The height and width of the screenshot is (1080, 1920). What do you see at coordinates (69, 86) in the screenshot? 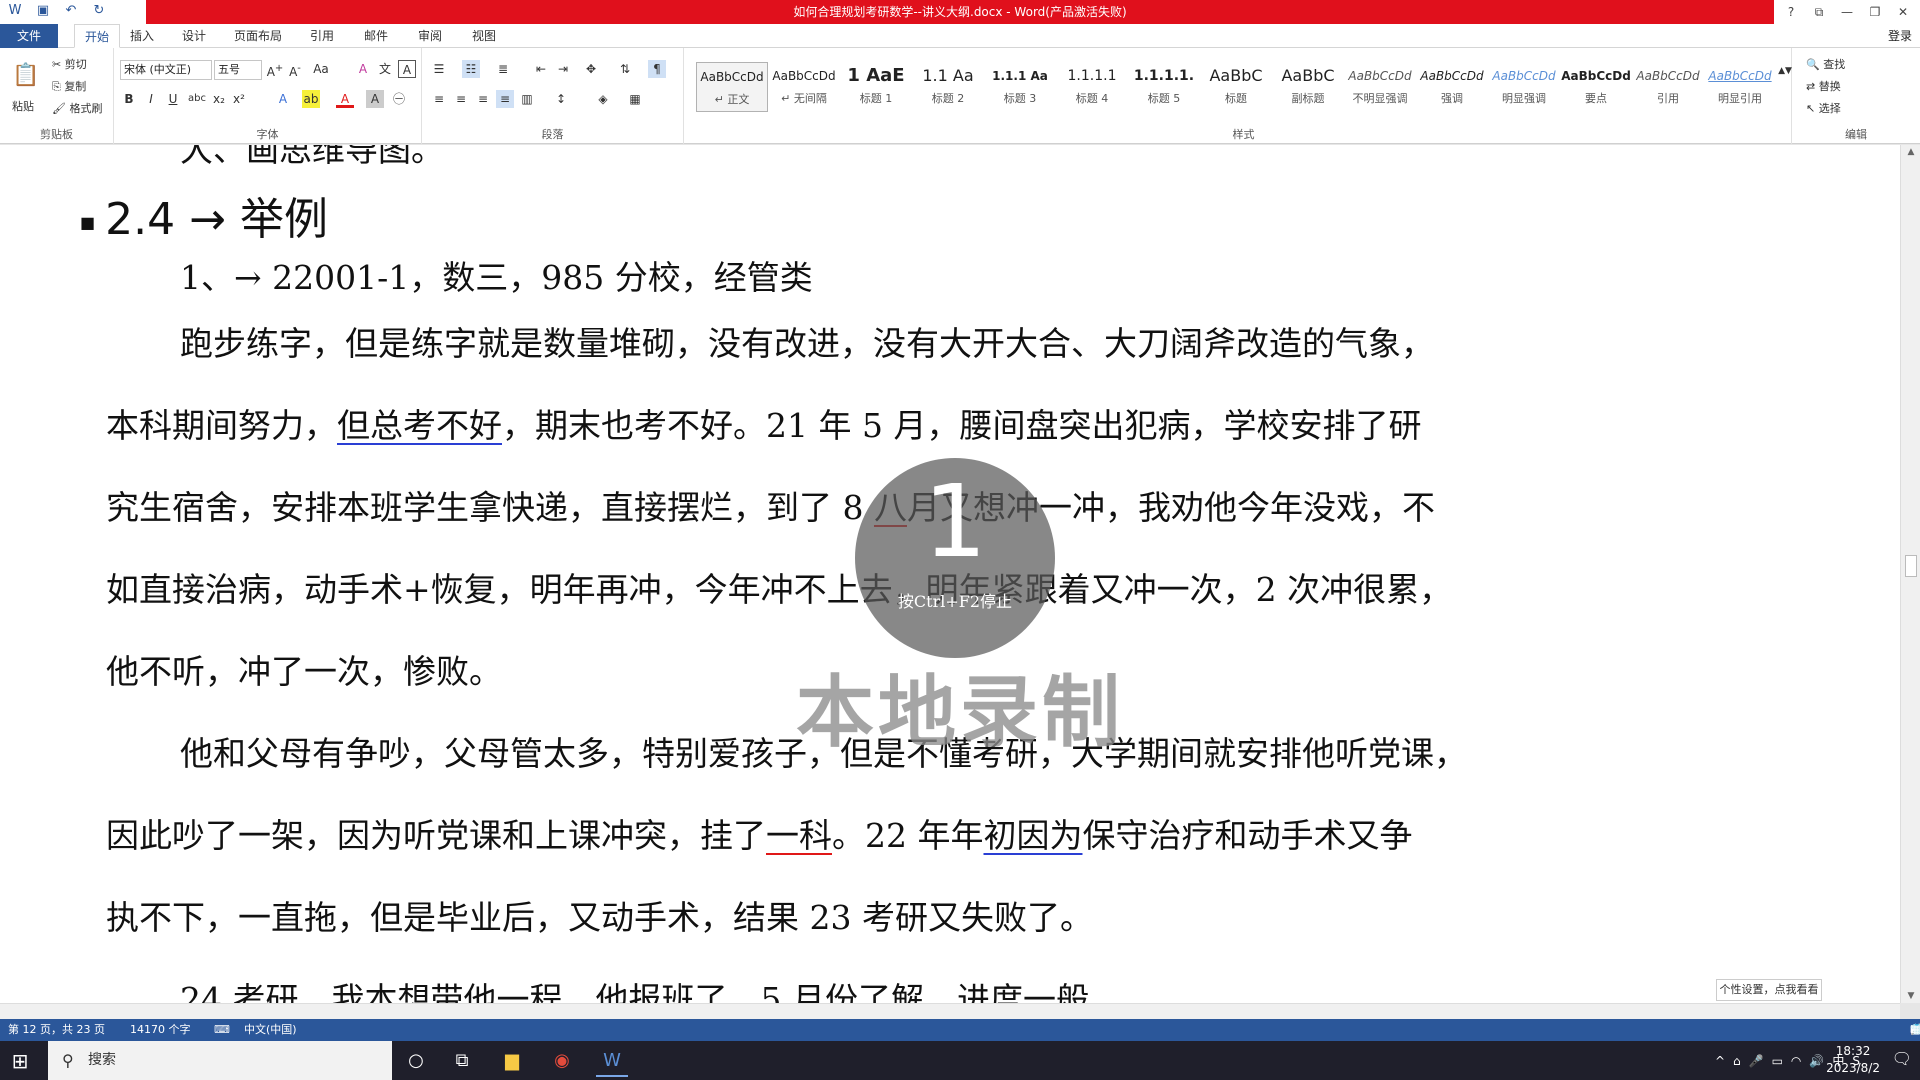
I see `copy-button: ⎘ 复制` at bounding box center [69, 86].